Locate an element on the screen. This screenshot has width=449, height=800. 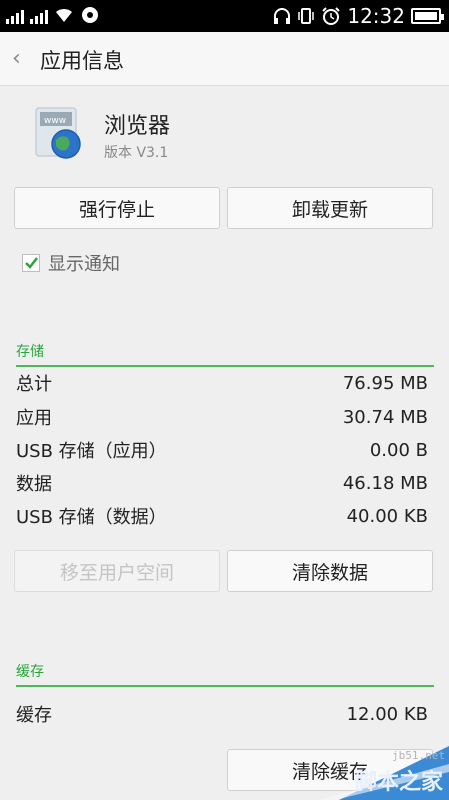
move-to-user-space-button: 移至用户空间 is located at coordinates (117, 571).